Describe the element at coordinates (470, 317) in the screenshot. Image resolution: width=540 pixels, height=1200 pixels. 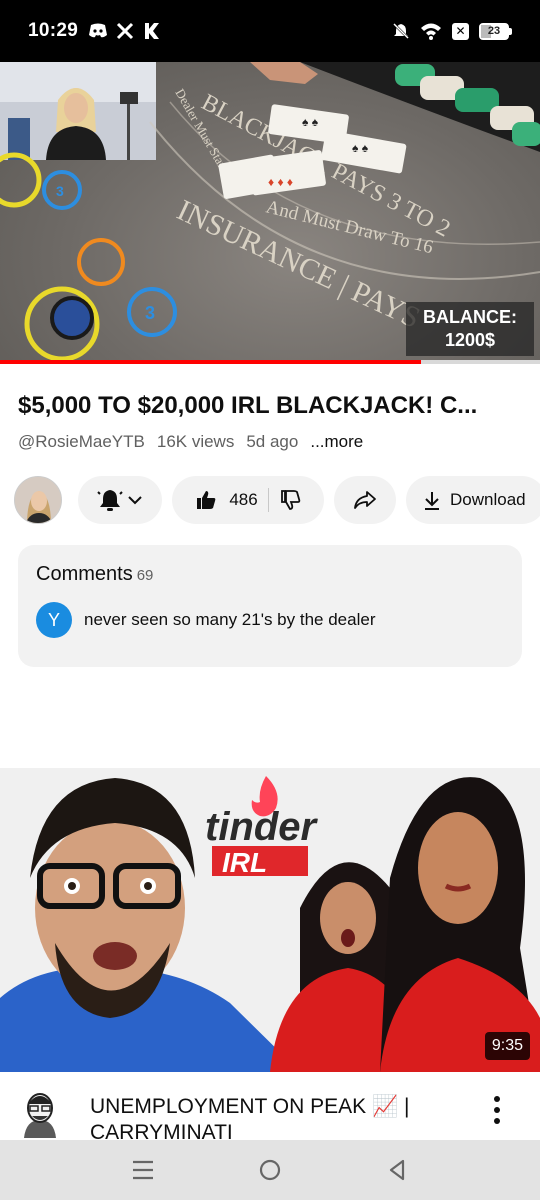
I see `balance-label: BALANCE:` at that location.